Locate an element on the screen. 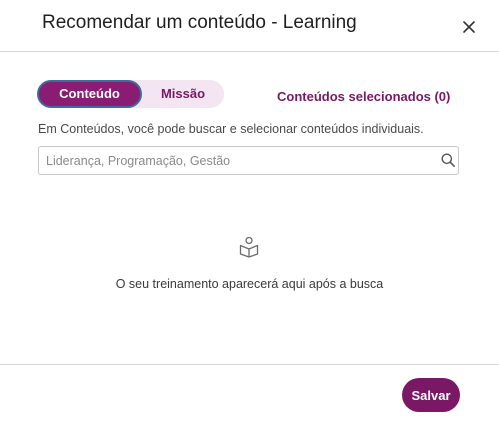 The image size is (499, 422). modal-header: Recomendar um conteúdo - Learning is located at coordinates (249, 26).